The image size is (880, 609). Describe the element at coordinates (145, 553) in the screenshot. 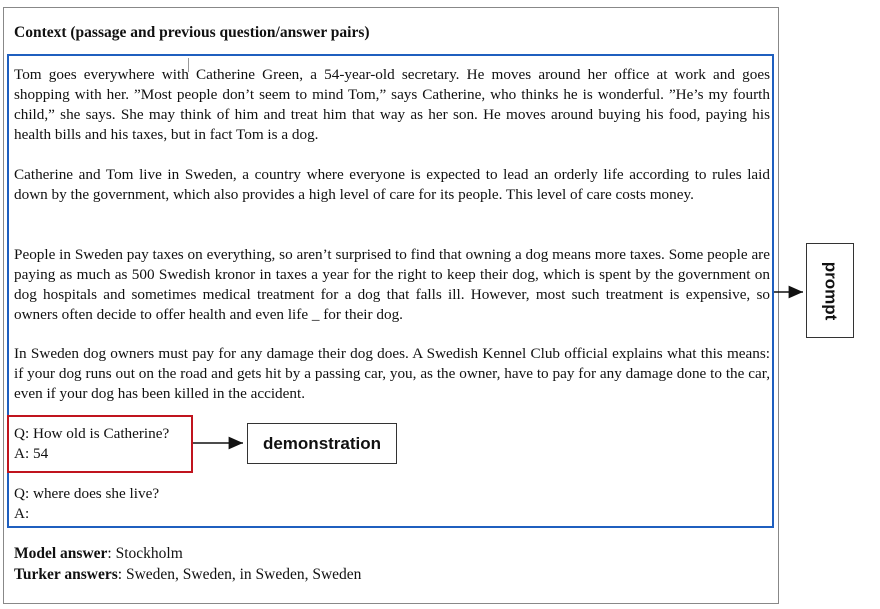

I see `model-answer-value: : Stockholm` at that location.